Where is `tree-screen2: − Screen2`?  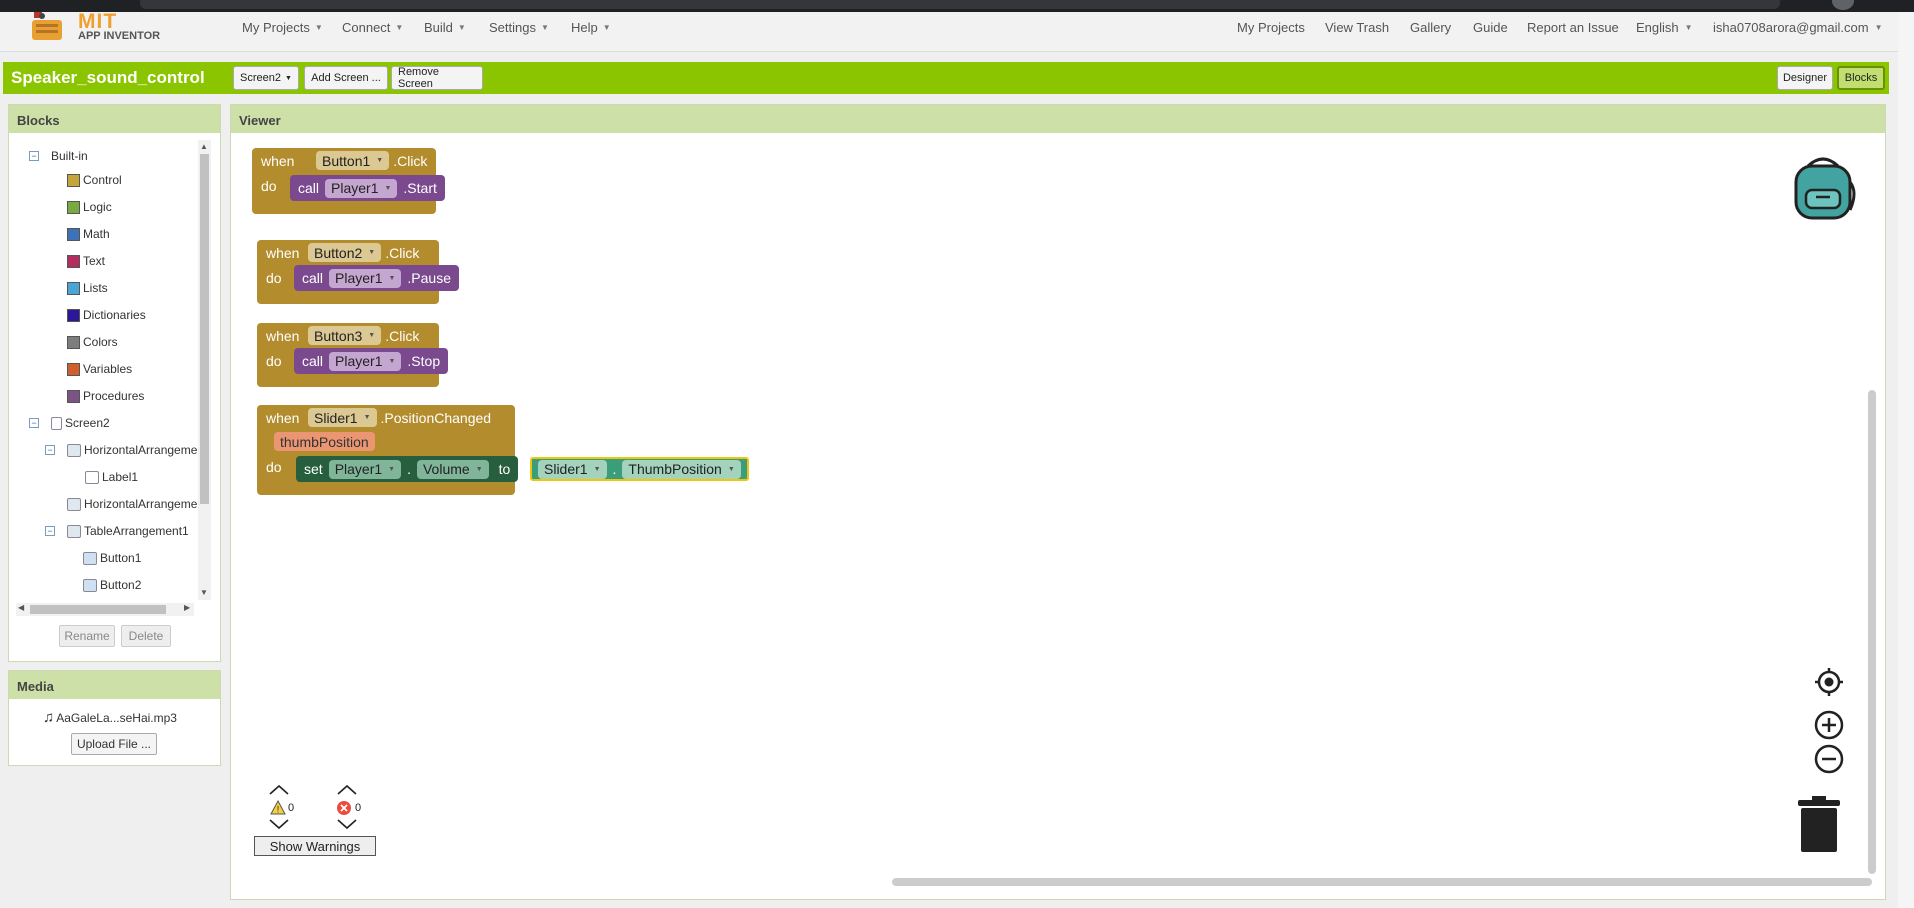
tree-screen2: − Screen2 is located at coordinates (69, 423).